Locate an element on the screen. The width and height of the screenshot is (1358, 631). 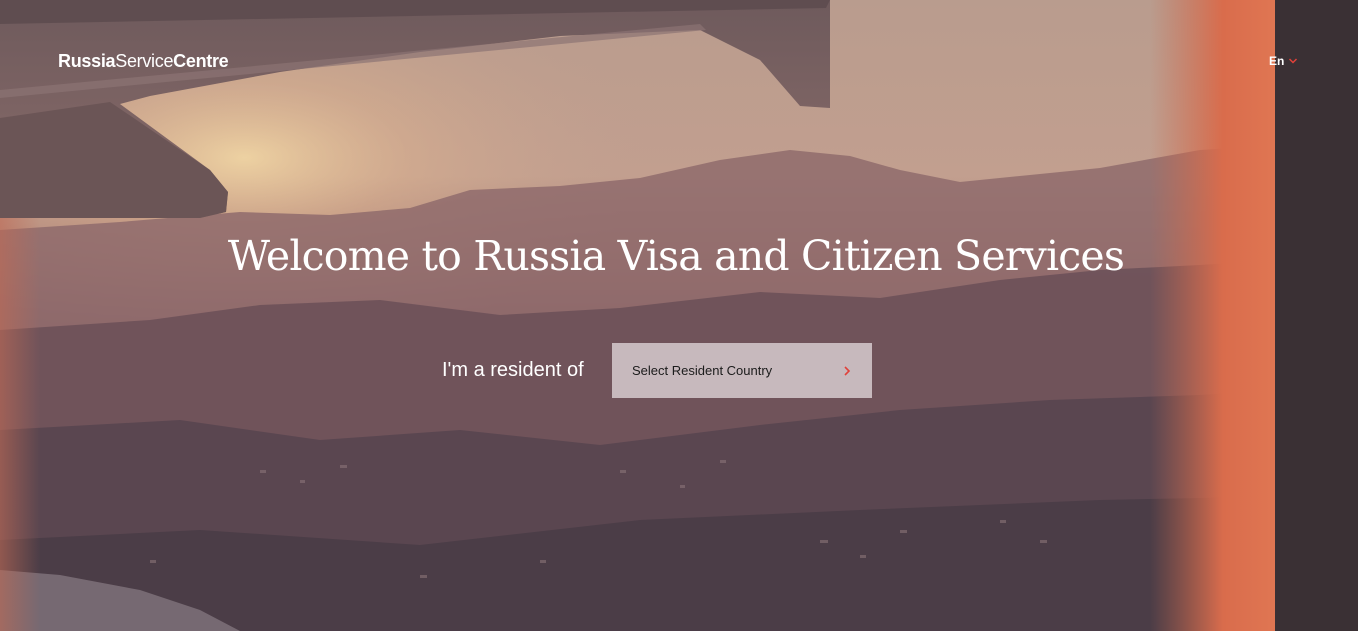
language-label: En is located at coordinates (1277, 61).